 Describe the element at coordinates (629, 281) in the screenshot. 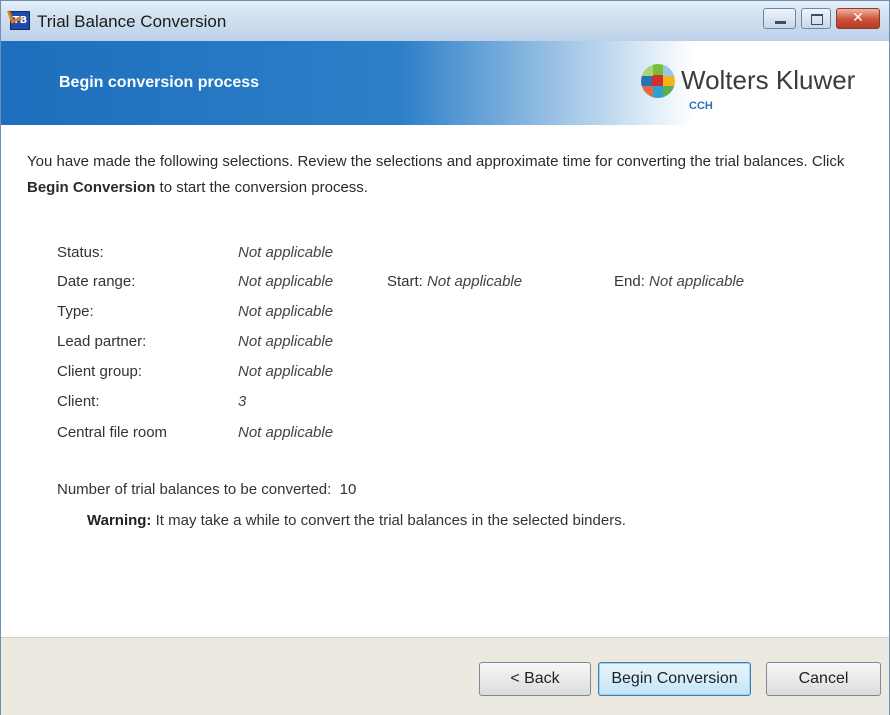

I see `end-label: End:` at that location.